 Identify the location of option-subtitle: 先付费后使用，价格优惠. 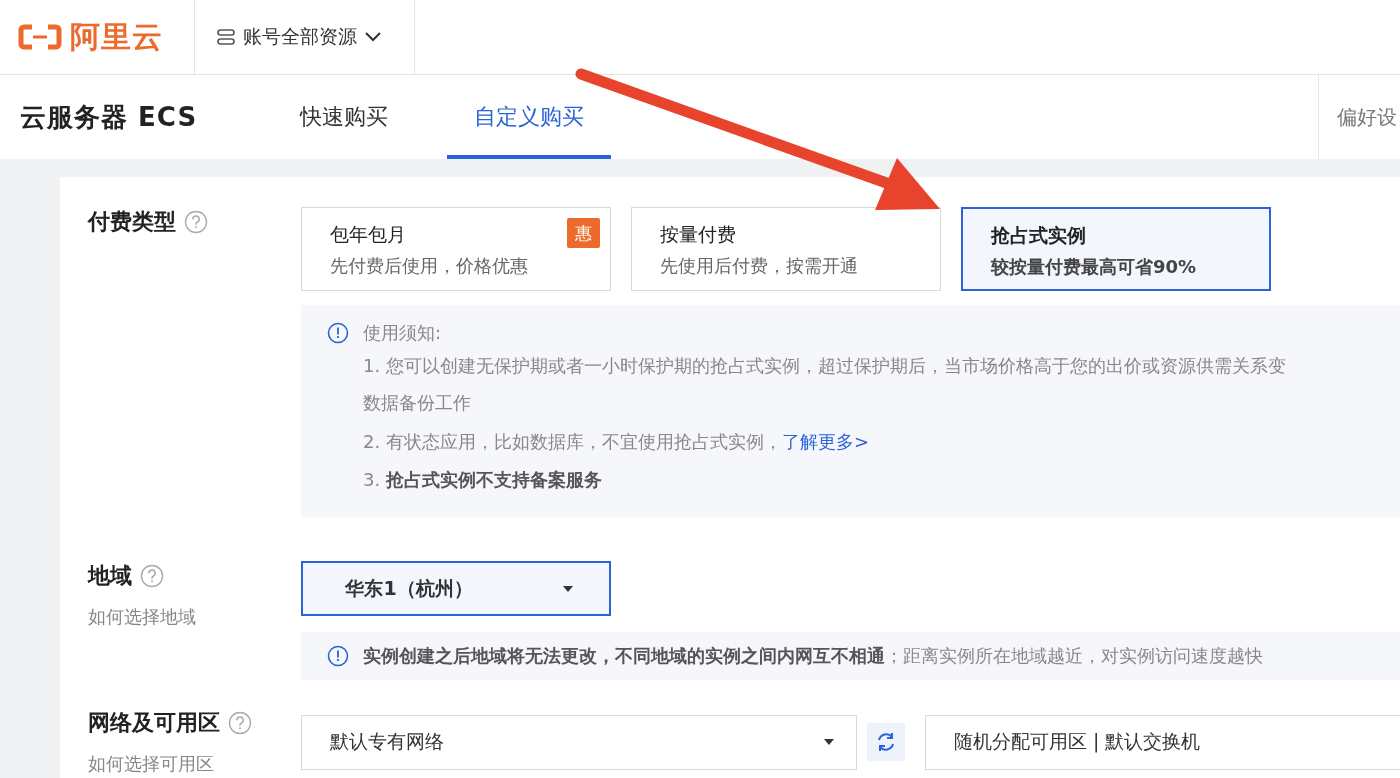
(429, 266).